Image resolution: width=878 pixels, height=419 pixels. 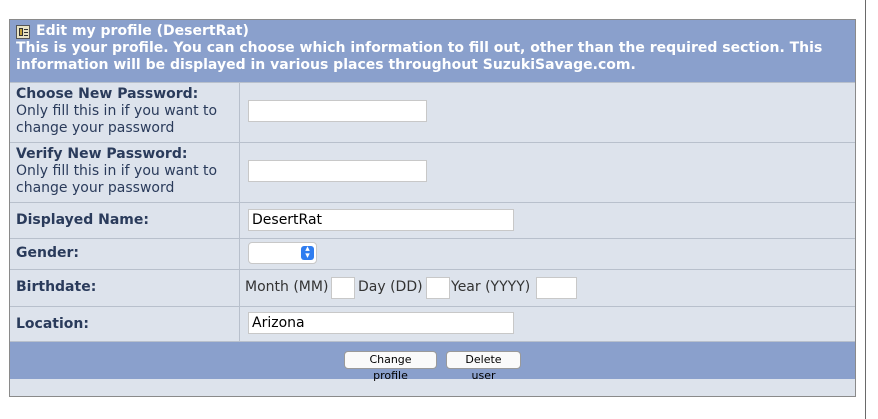 What do you see at coordinates (491, 287) in the screenshot?
I see `birth-year-label: Year (YYYY)` at bounding box center [491, 287].